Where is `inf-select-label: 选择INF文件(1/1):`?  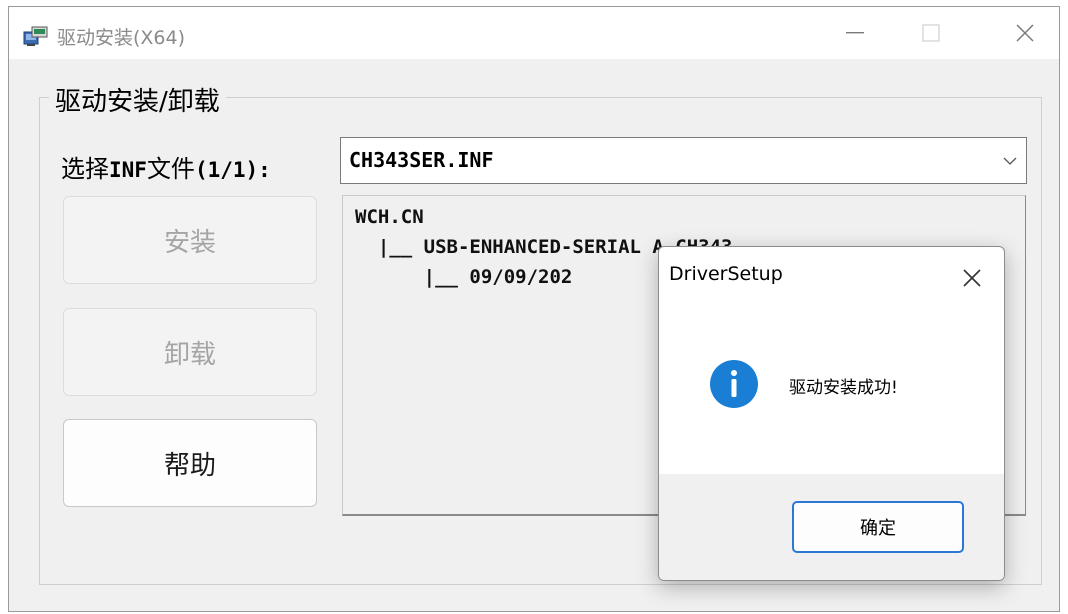 inf-select-label: 选择INF文件(1/1): is located at coordinates (166, 166).